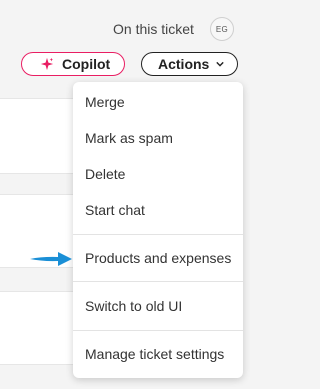 The height and width of the screenshot is (389, 320). Describe the element at coordinates (105, 102) in the screenshot. I see `menu-item-merge: Merge` at that location.